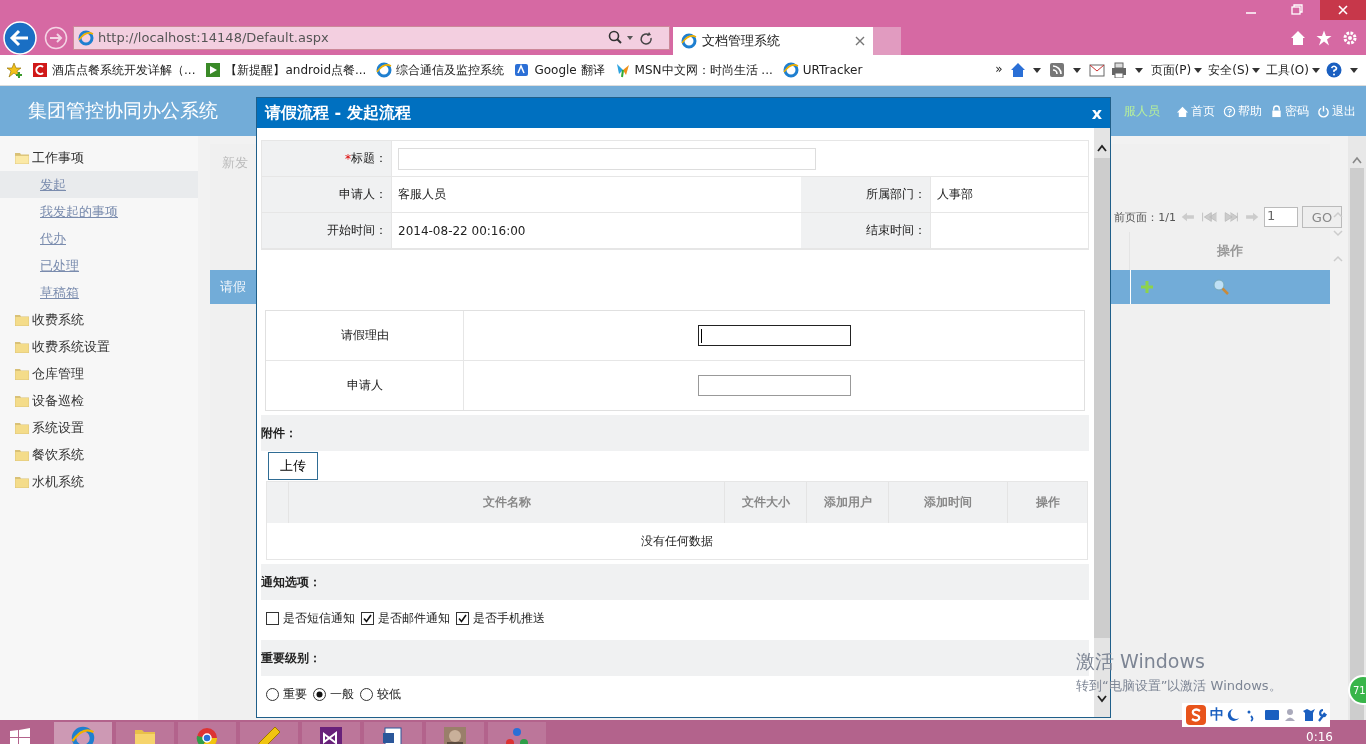 This screenshot has width=1366, height=744. I want to click on print-icon, so click(1127, 70).